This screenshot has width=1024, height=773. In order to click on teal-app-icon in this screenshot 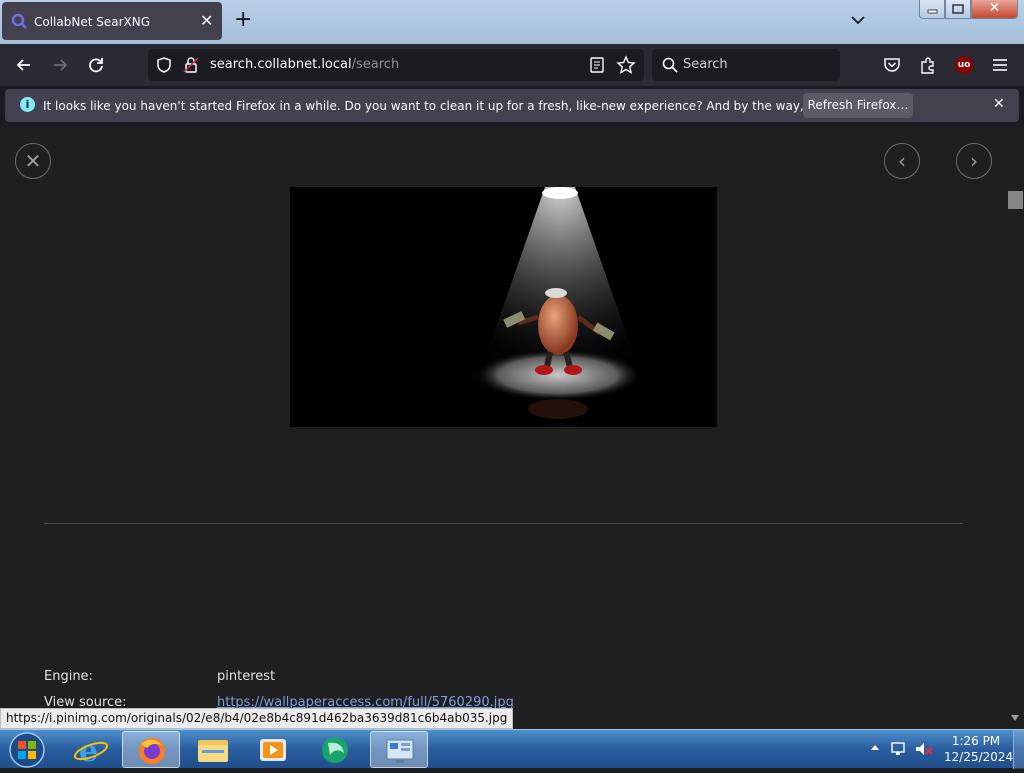, I will do `click(335, 750)`.